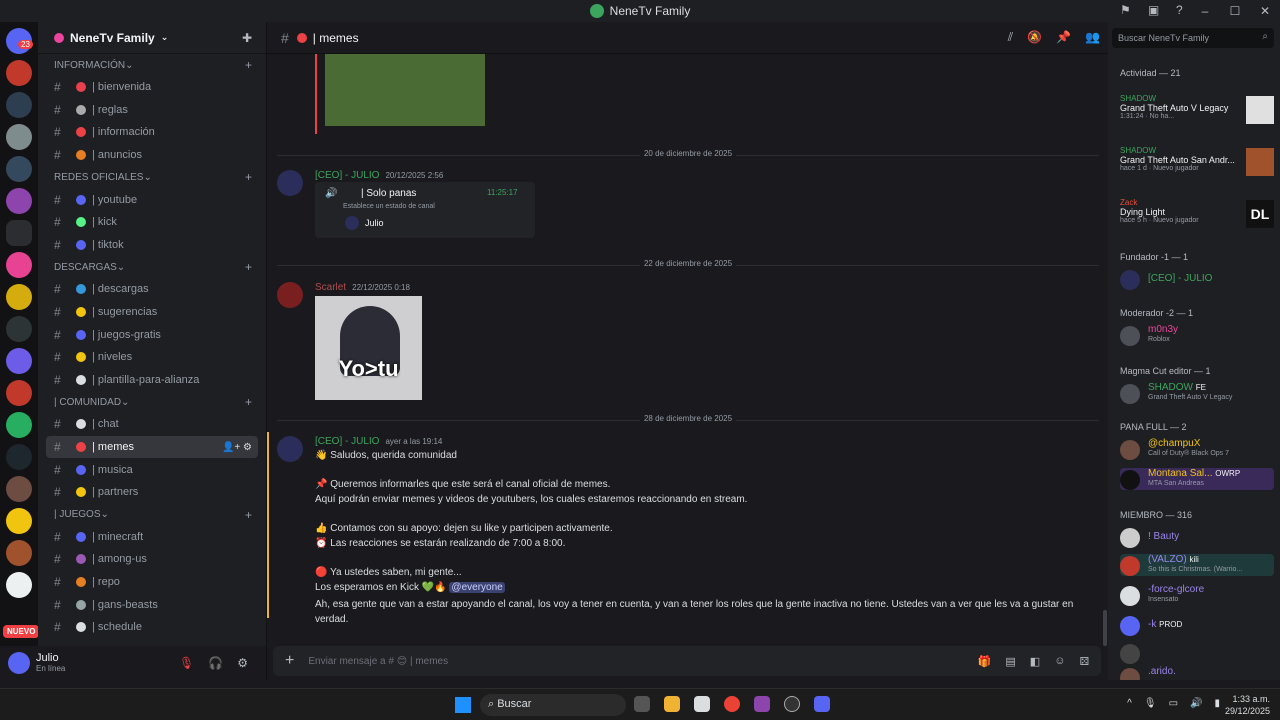 Image resolution: width=1280 pixels, height=720 pixels. I want to click on member-item: Montana Sal... OWRP MTA San Andreas, so click(1197, 479).